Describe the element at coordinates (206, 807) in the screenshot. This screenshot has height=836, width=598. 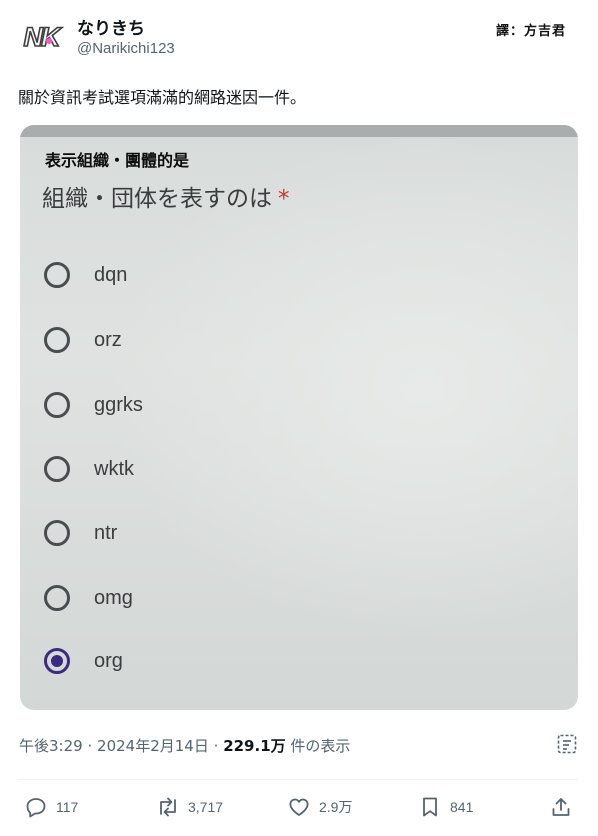
I see `repost-count: 3,717` at that location.